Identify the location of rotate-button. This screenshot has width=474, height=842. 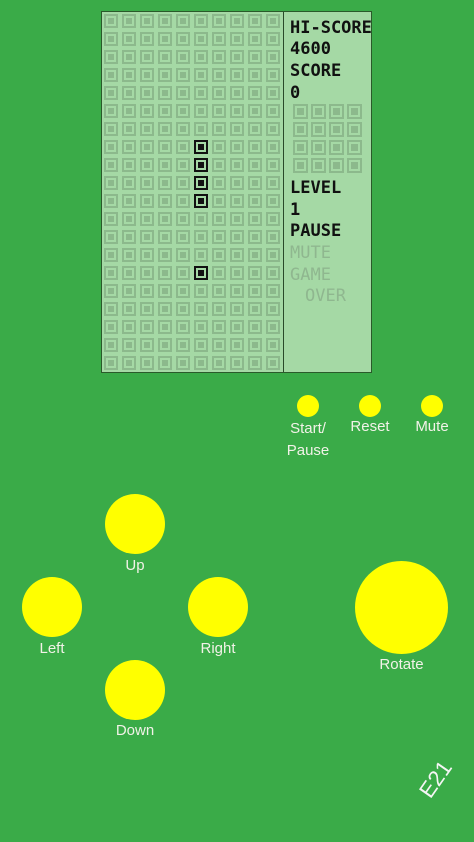
(401, 607).